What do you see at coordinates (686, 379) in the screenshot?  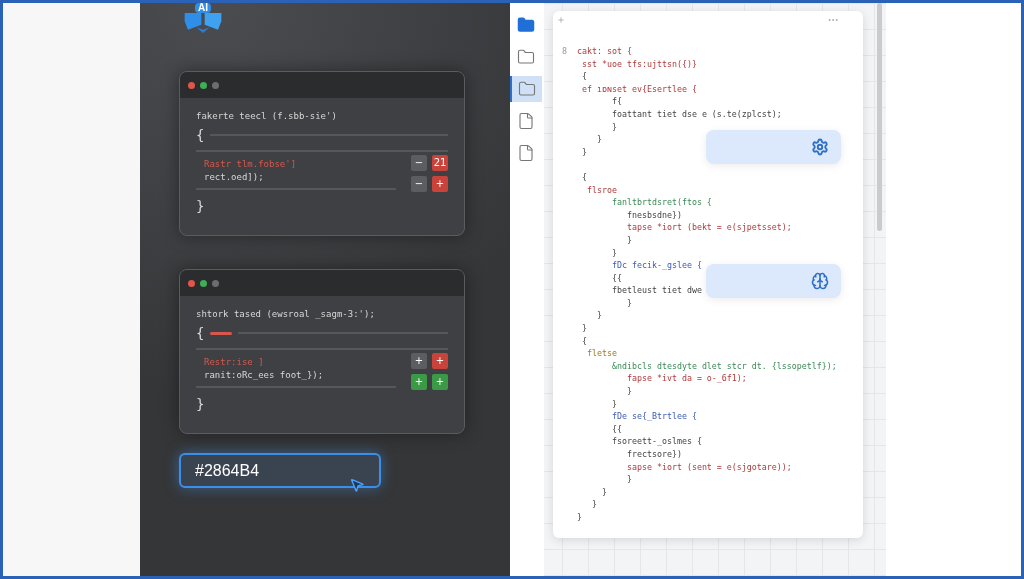 I see `code-line: fapse *ivt da = o-_6f1);` at bounding box center [686, 379].